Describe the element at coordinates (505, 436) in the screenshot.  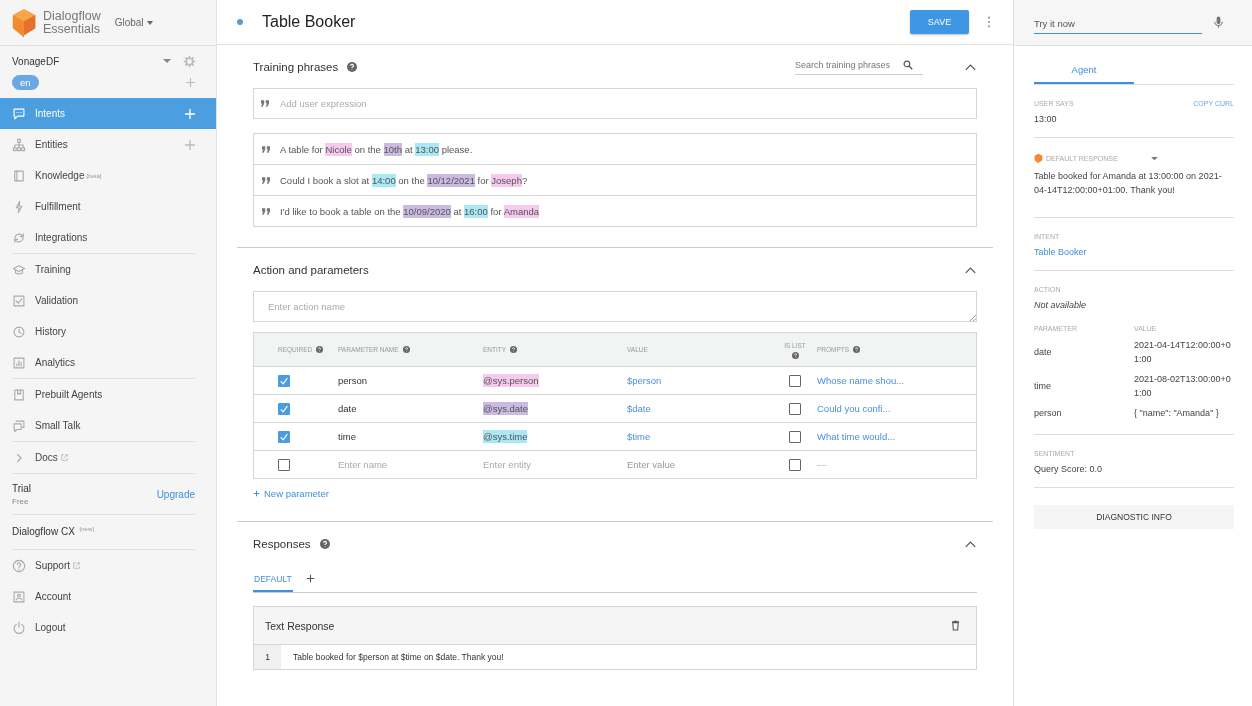
I see `entity-tag: @sys.time` at that location.